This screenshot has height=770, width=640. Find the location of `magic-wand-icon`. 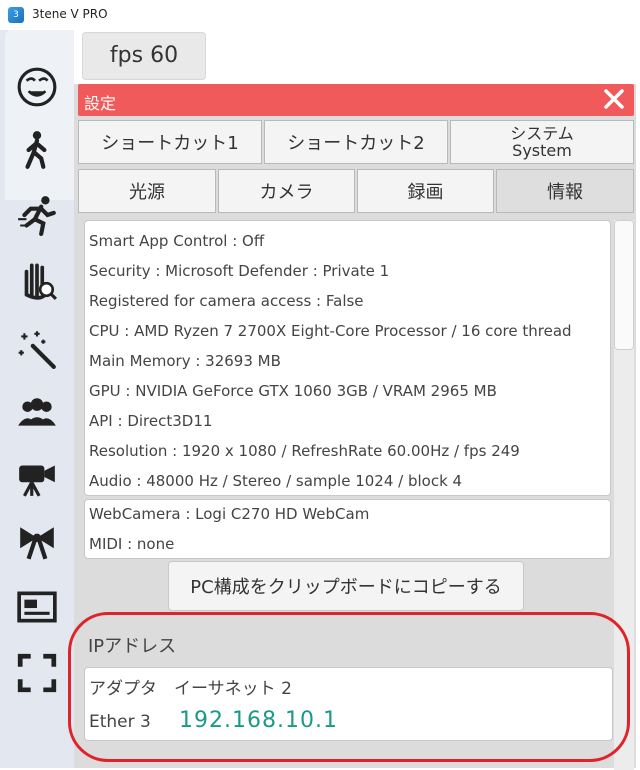

magic-wand-icon is located at coordinates (37, 348).